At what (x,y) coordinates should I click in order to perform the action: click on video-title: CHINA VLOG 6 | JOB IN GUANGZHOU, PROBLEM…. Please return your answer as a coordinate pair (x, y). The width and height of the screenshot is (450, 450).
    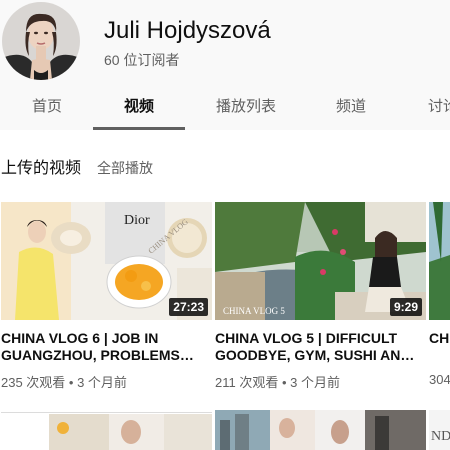
    Looking at the image, I should click on (106, 347).